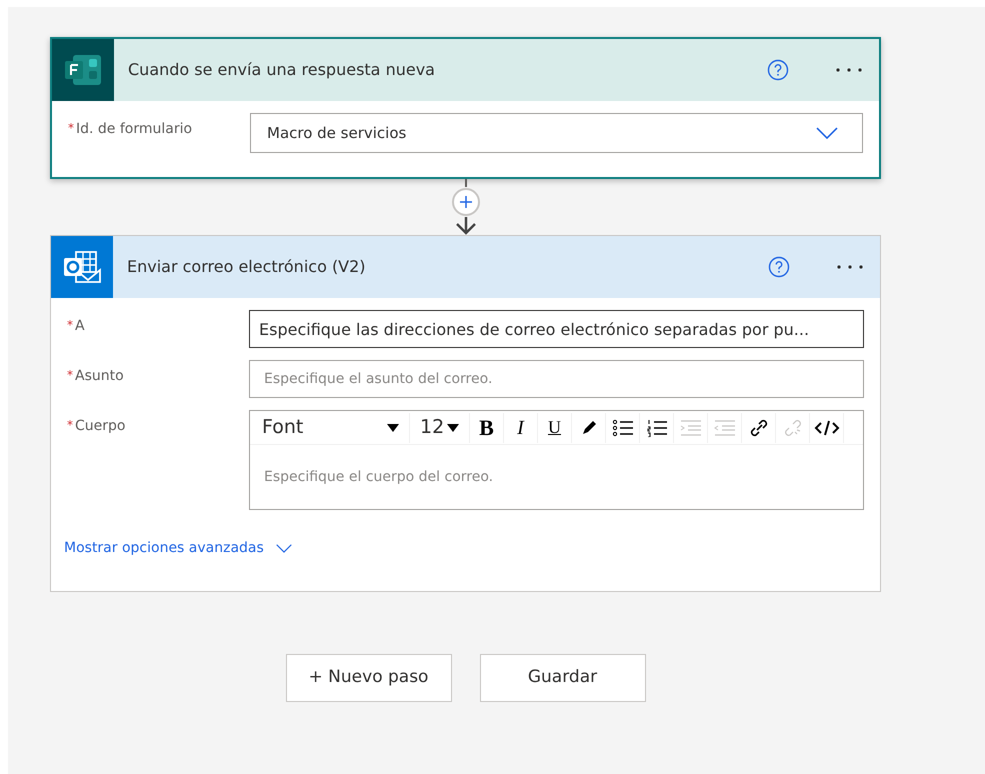 This screenshot has width=985, height=774. Describe the element at coordinates (247, 267) in the screenshot. I see `card-title: Enviar correo electrónico (V2)` at that location.